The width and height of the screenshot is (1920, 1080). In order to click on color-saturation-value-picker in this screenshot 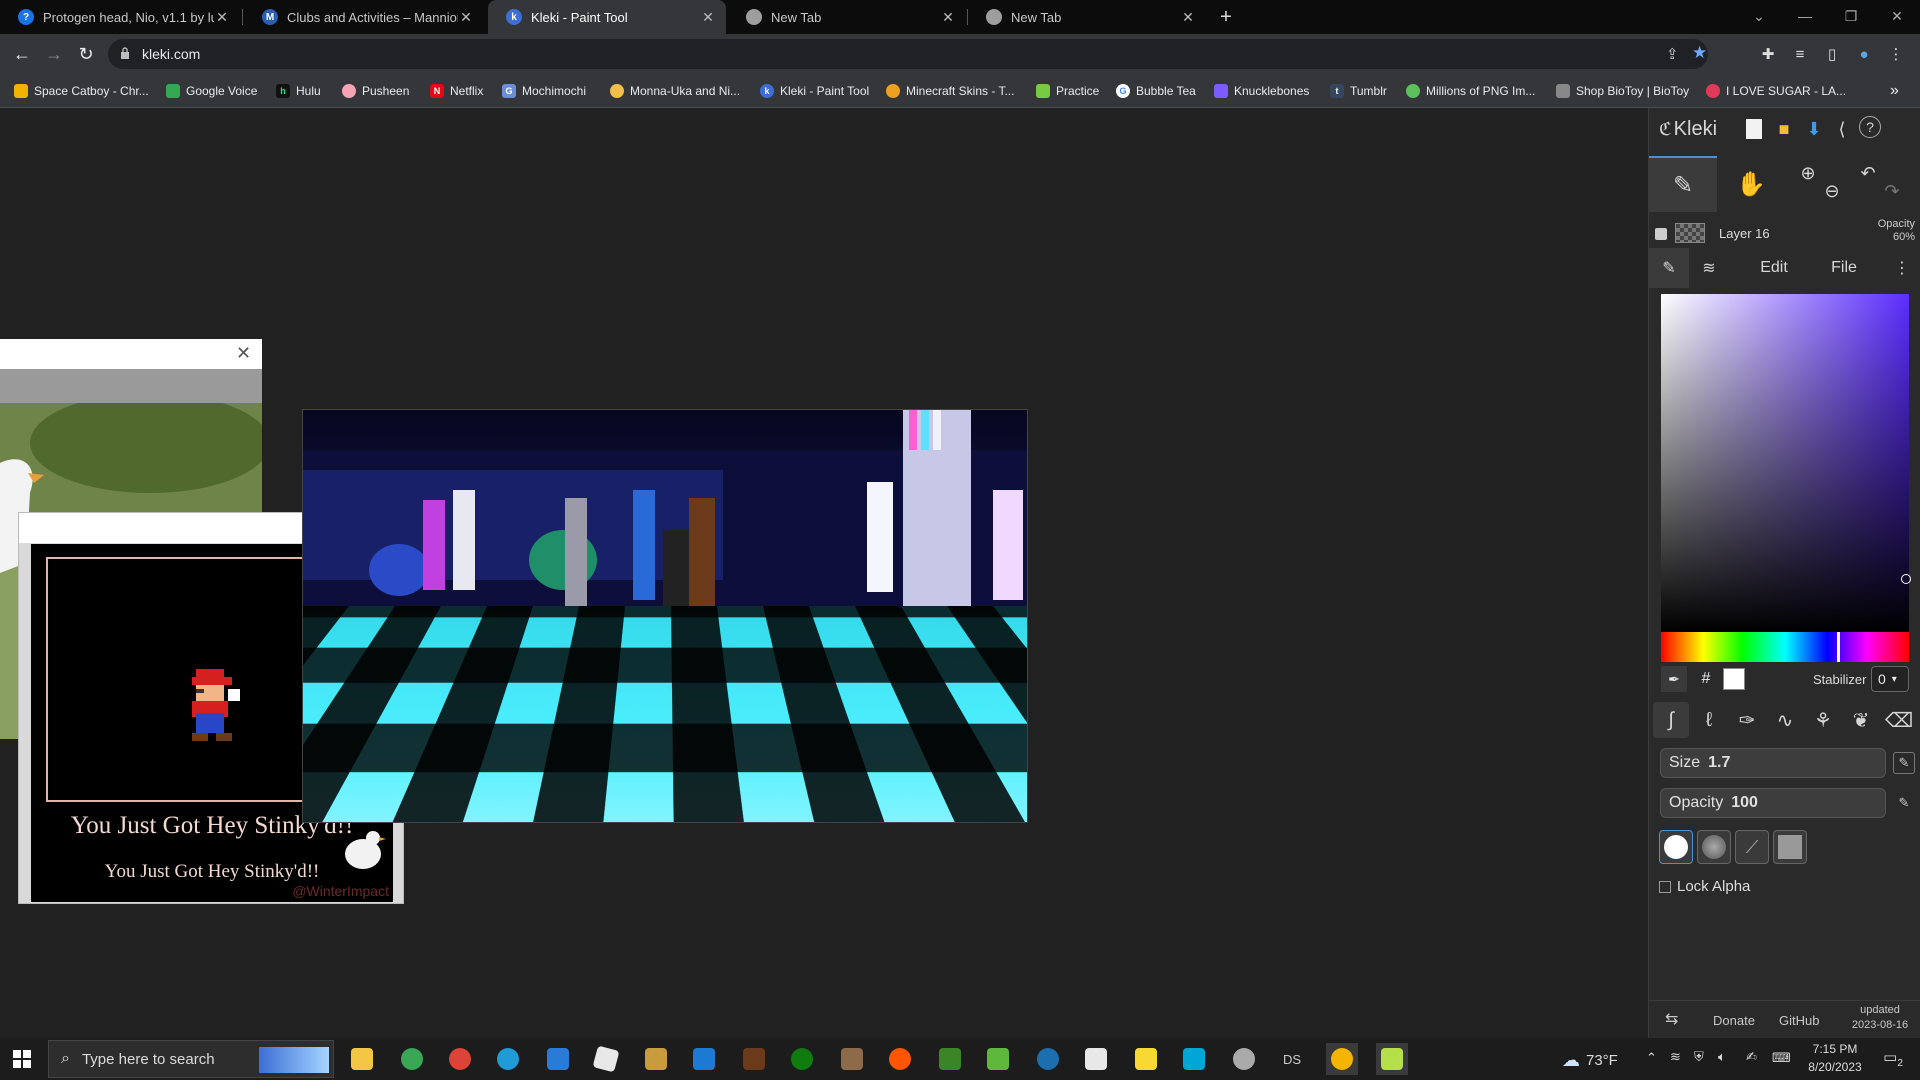, I will do `click(1785, 463)`.